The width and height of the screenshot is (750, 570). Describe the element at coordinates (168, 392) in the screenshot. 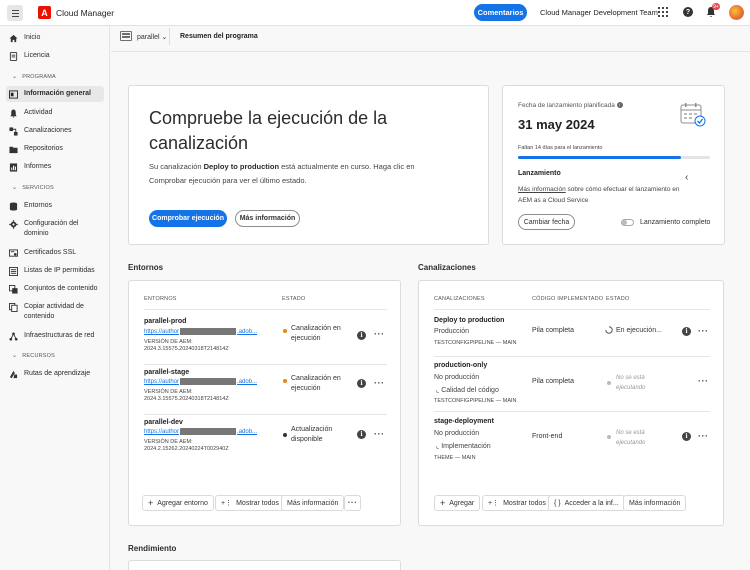

I see `aem-version-label: VERSIÓN DE AEM:` at that location.